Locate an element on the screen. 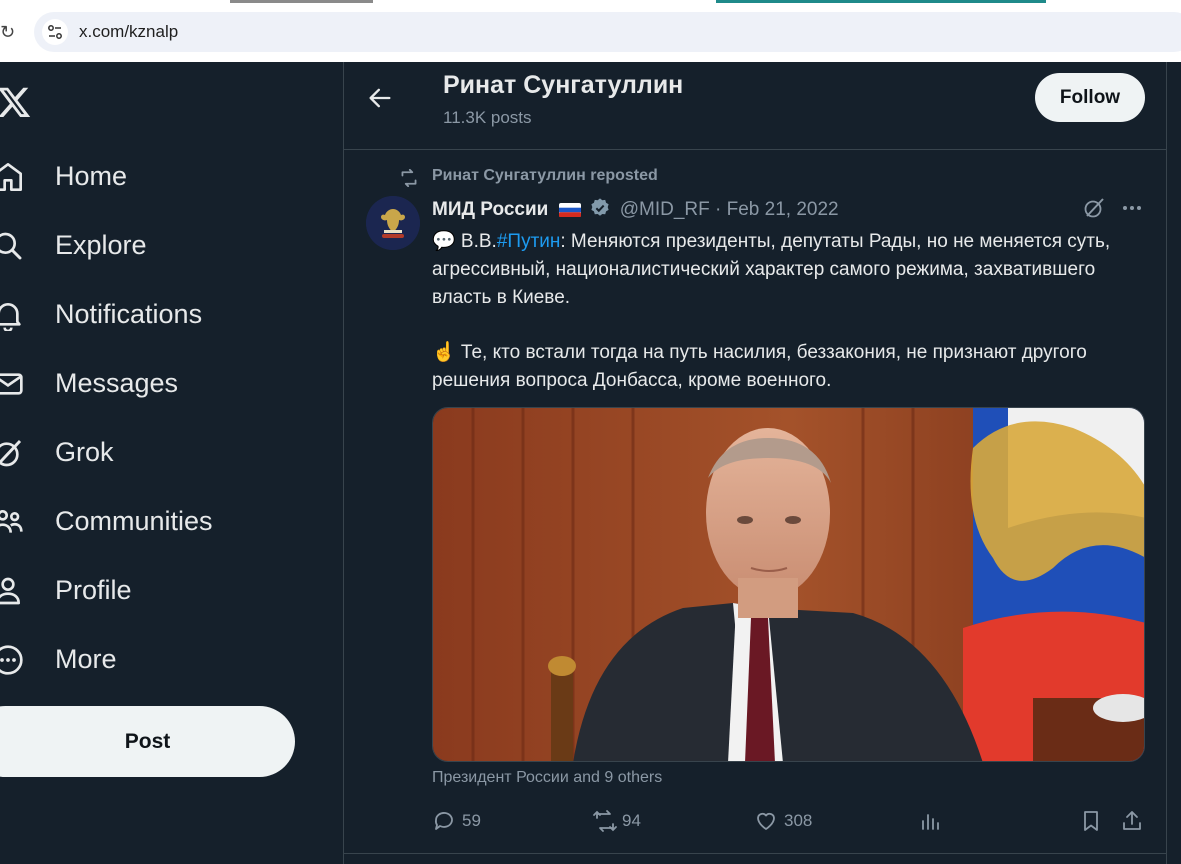  repost-text: Ринат Сунгатуллин reposted is located at coordinates (545, 176).